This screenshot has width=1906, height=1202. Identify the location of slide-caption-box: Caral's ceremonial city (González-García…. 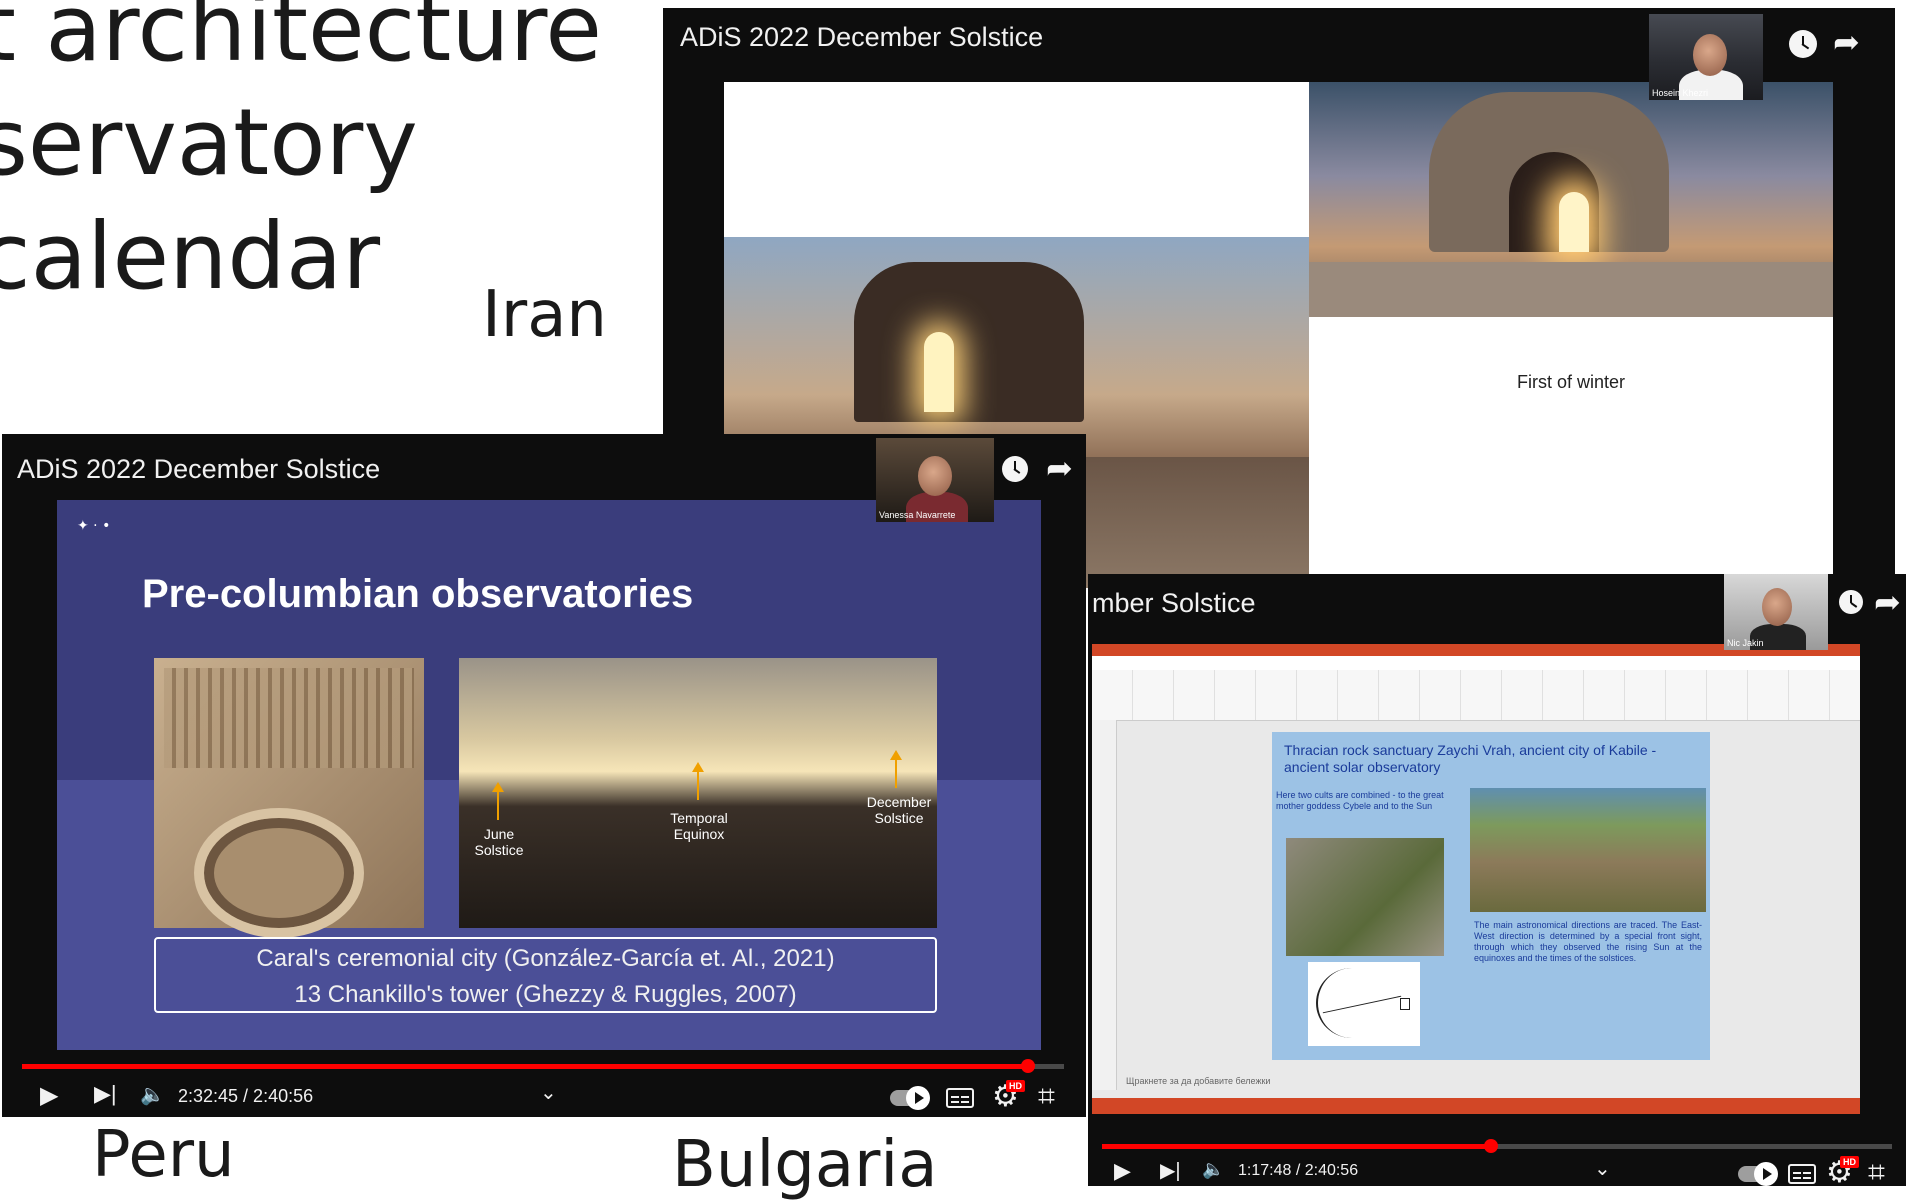
(545, 975).